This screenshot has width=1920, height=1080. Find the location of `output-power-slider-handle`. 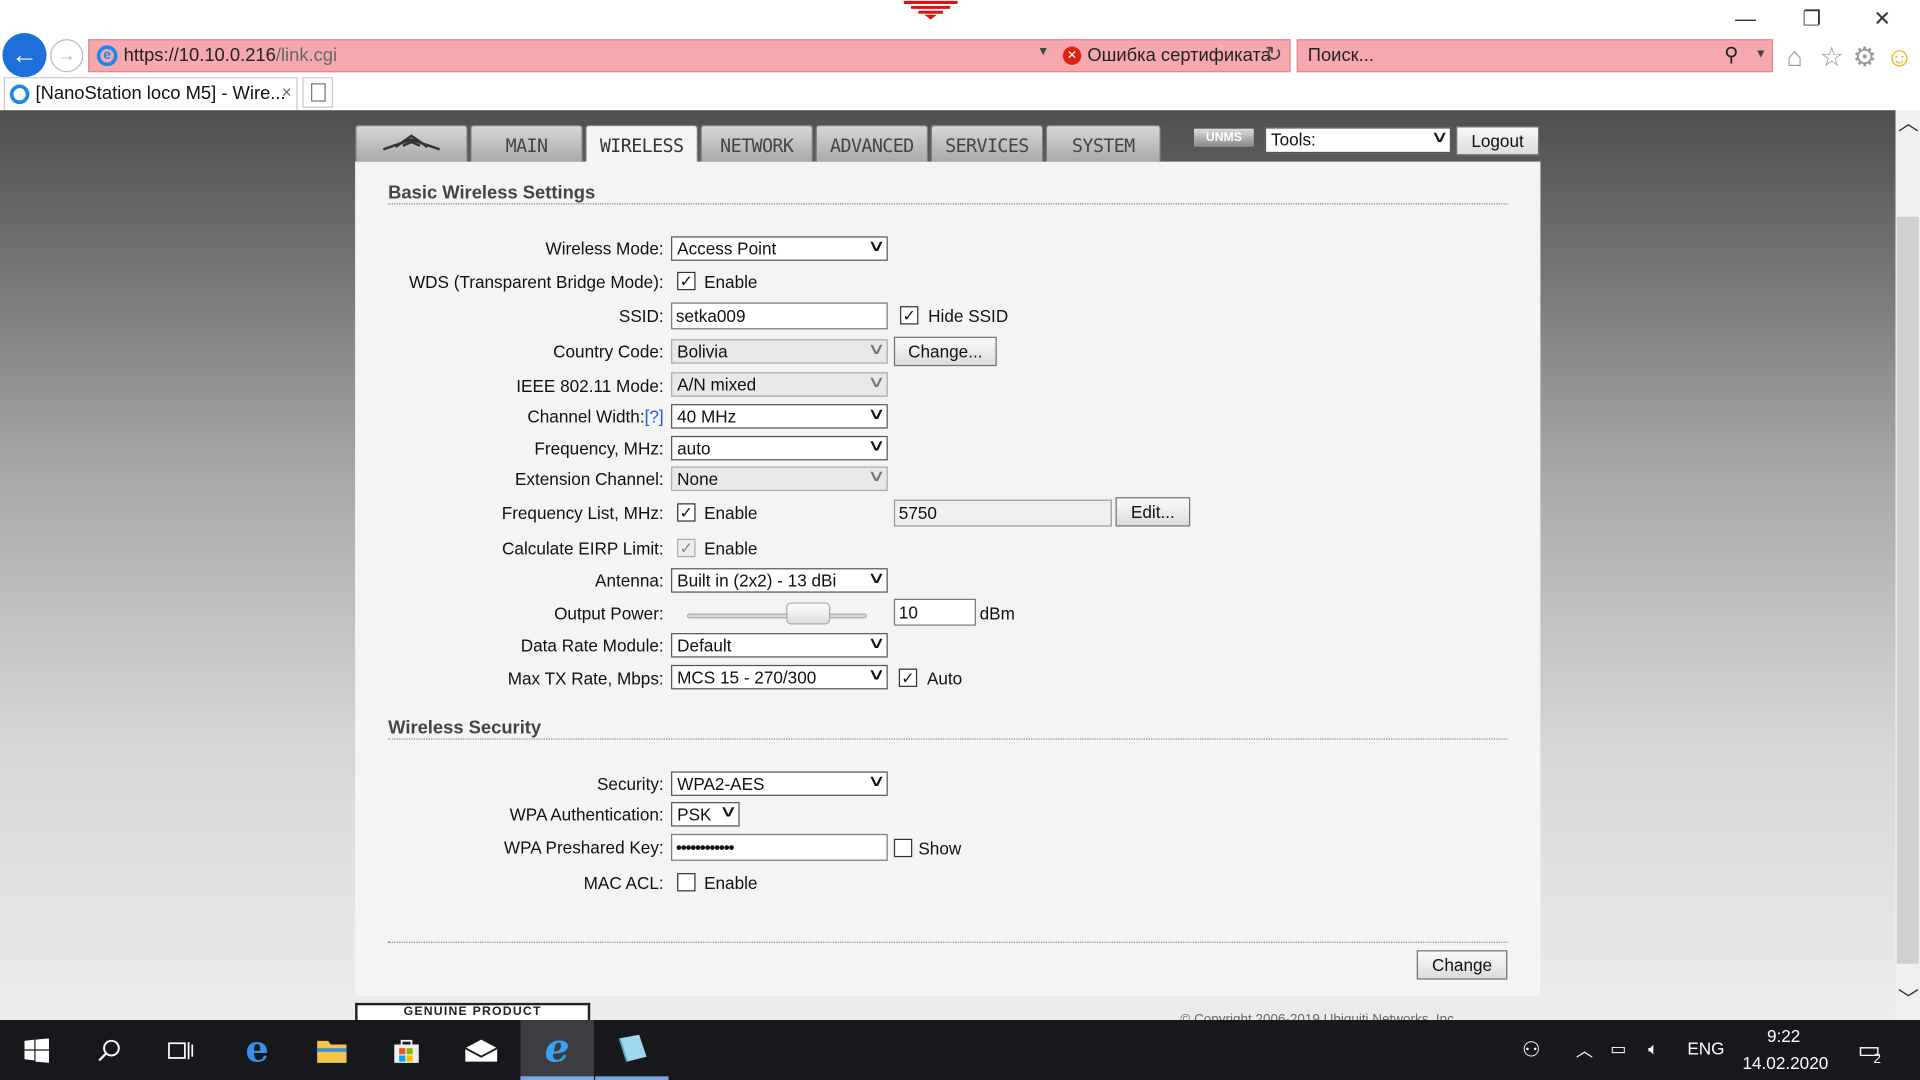

output-power-slider-handle is located at coordinates (808, 613).